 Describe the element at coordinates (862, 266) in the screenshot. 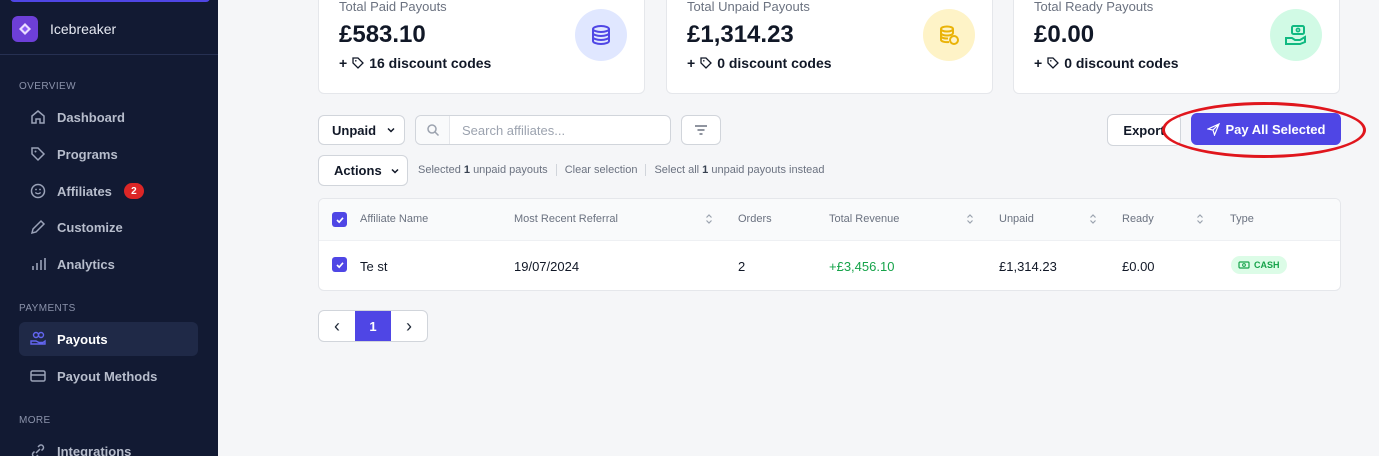

I see `total-revenue-cell: +£3,456.10` at that location.